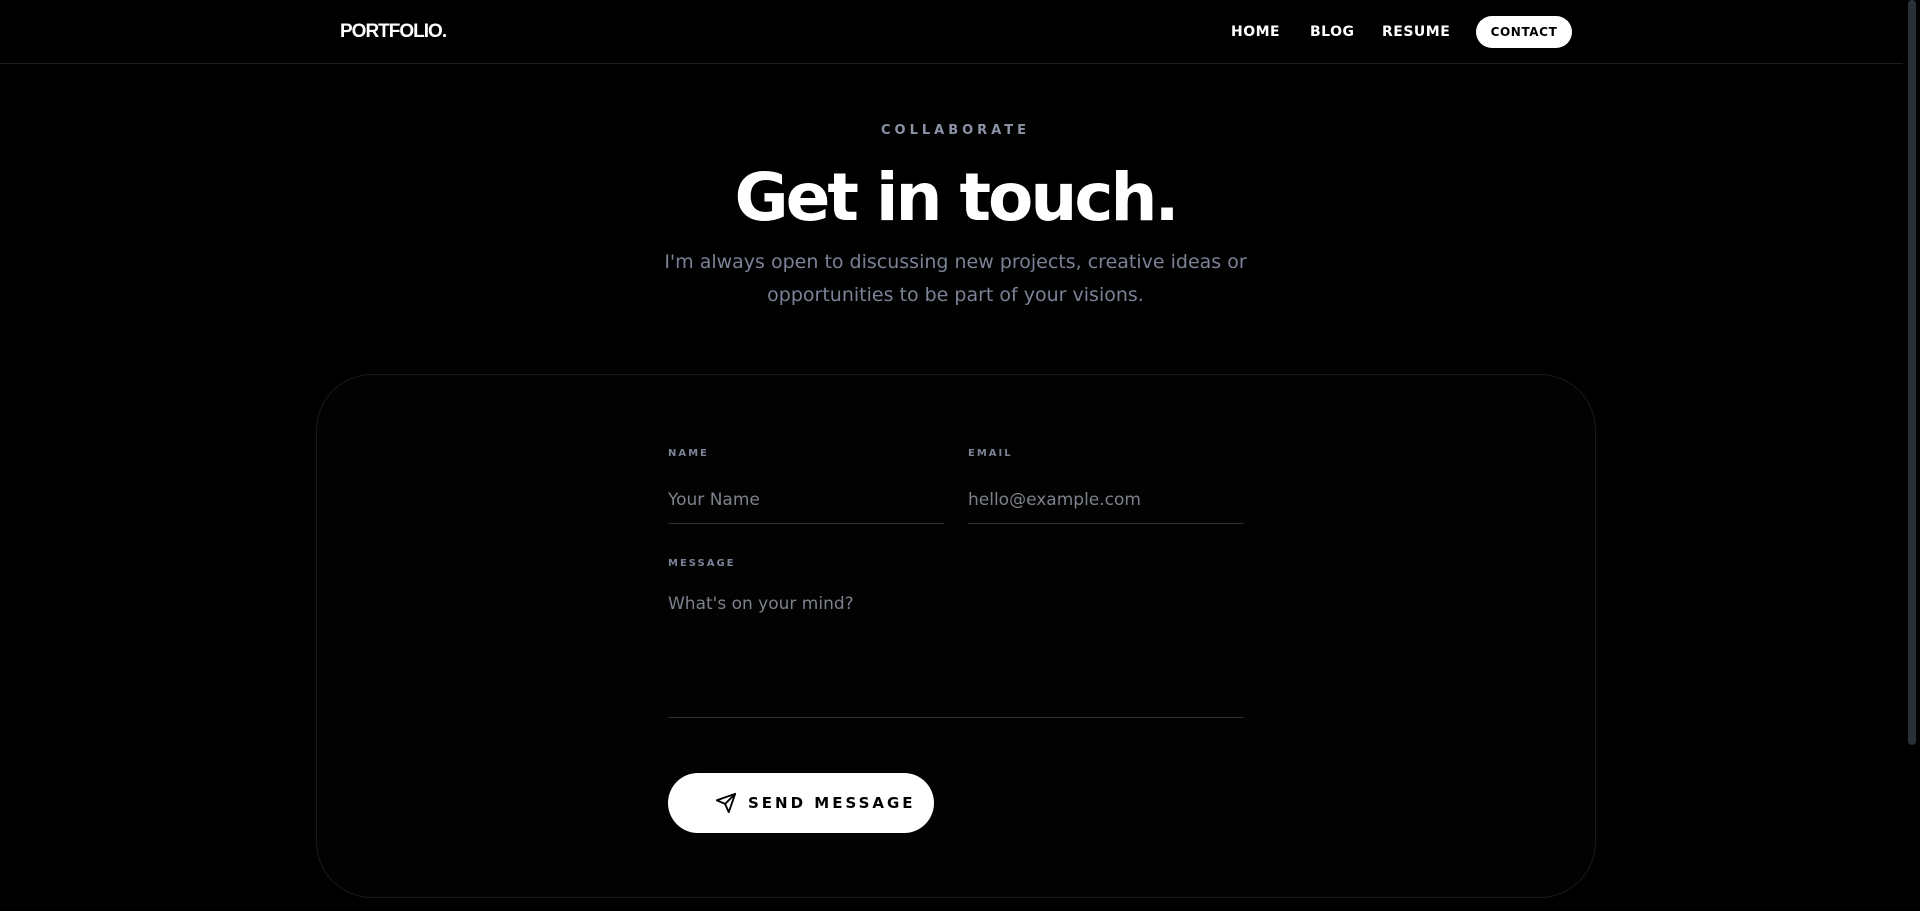 The height and width of the screenshot is (911, 1920). What do you see at coordinates (1524, 32) in the screenshot?
I see `nav-contact-button: CONTACT` at bounding box center [1524, 32].